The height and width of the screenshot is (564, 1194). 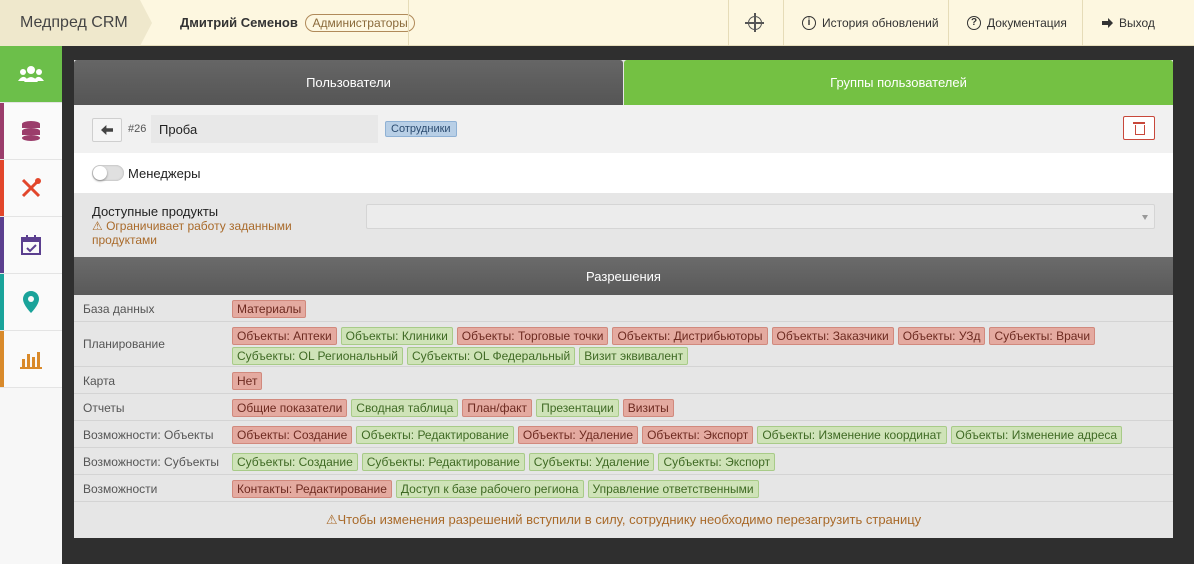 I want to click on permission-tag: Материалы, so click(x=269, y=309).